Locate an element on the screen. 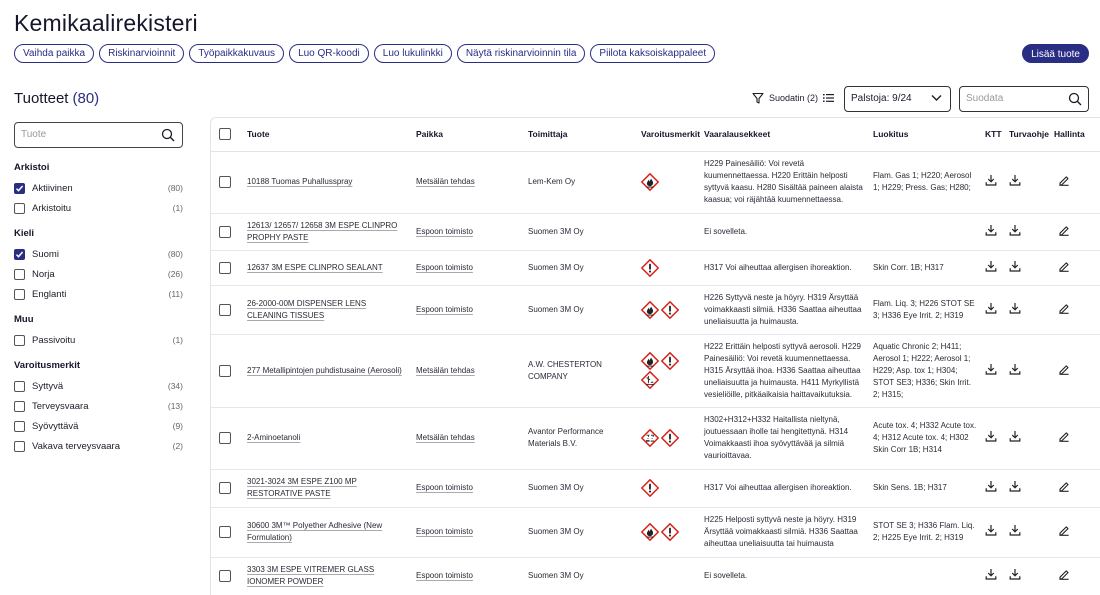  risk-assessments-button: Riskinarvioinnit is located at coordinates (142, 53).